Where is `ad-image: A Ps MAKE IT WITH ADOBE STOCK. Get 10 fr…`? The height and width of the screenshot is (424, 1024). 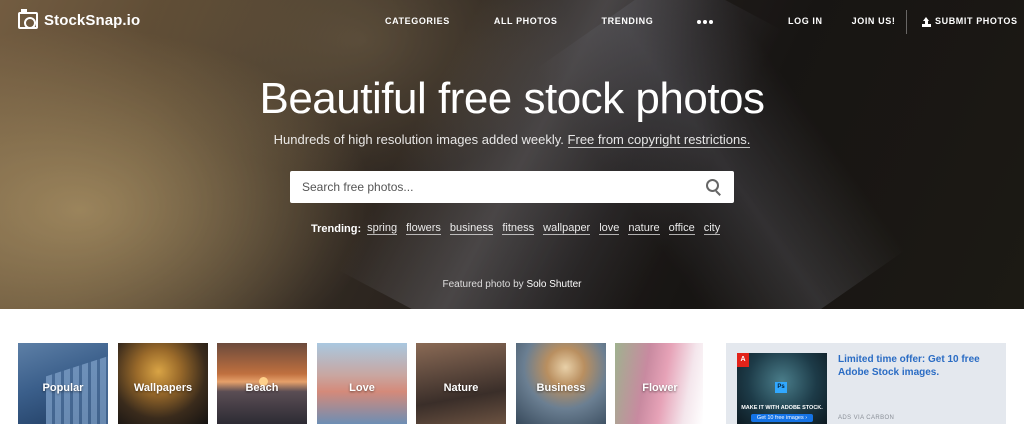
ad-image: A Ps MAKE IT WITH ADOBE STOCK. Get 10 fr… is located at coordinates (782, 388).